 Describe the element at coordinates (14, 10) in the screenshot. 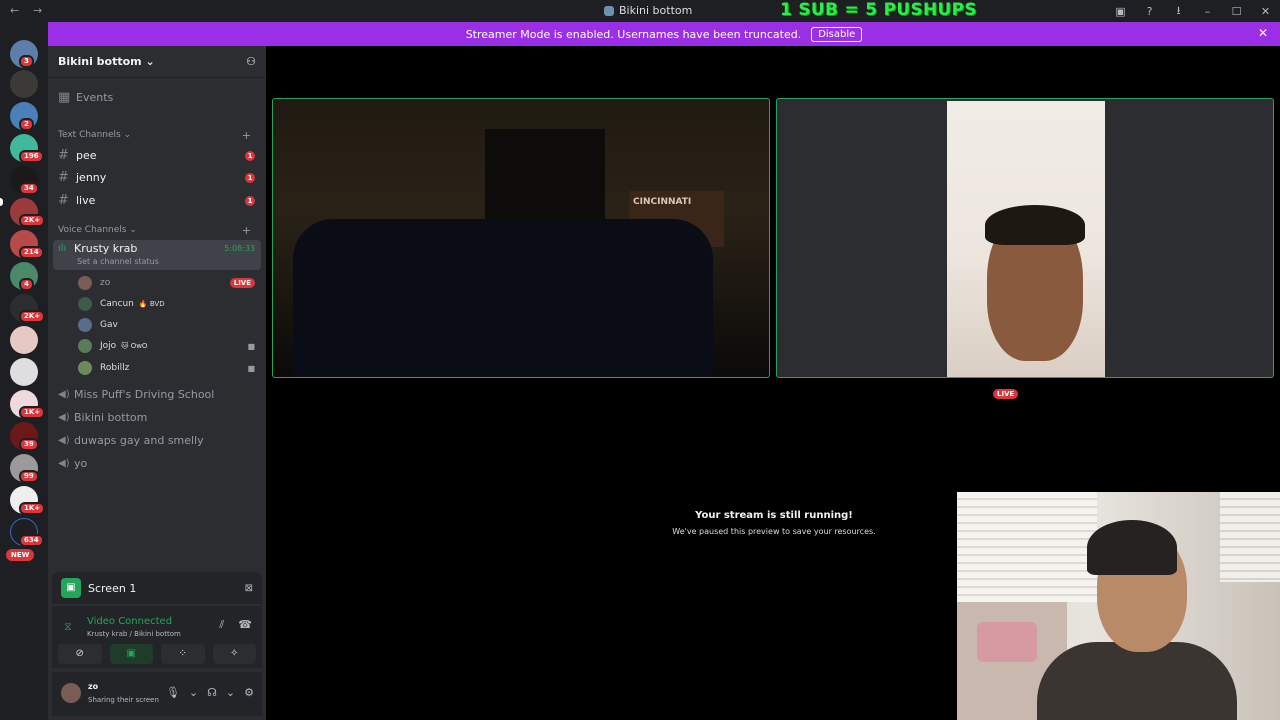

I see `back-icon: ←` at that location.